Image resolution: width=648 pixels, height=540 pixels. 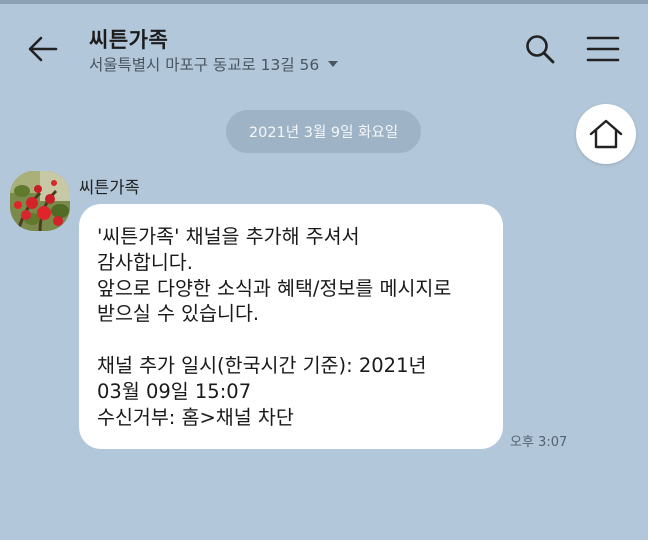 I want to click on menu-button, so click(x=603, y=49).